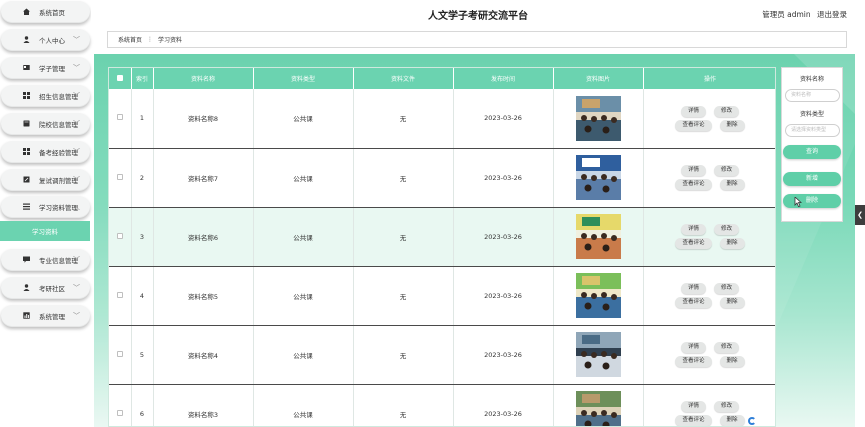 This screenshot has width=865, height=427. What do you see at coordinates (303, 78) in the screenshot?
I see `column-header: 资料类型` at bounding box center [303, 78].